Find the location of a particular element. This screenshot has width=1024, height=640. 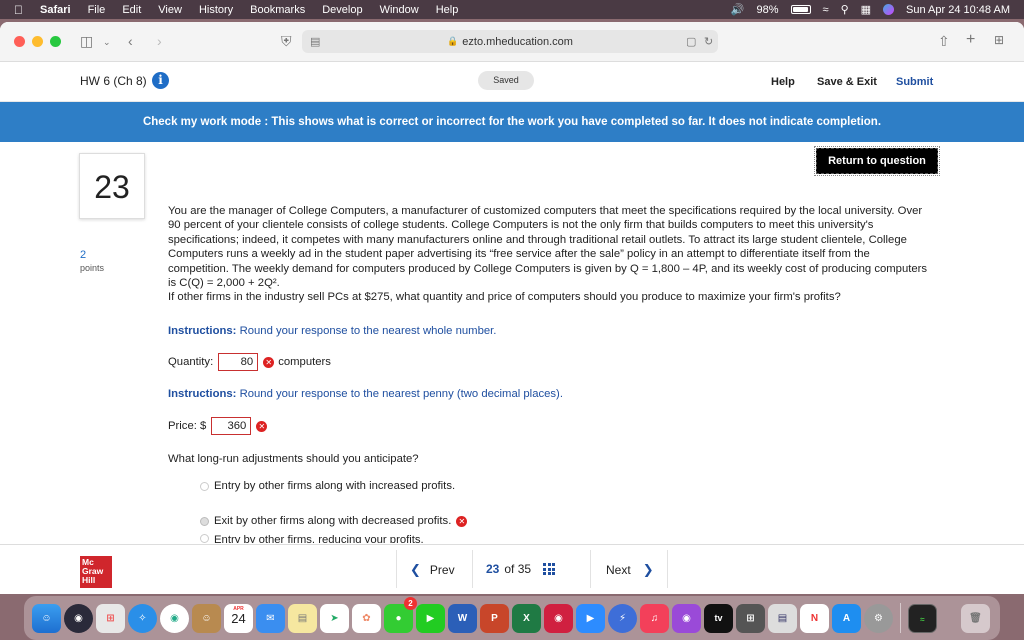

maps-icon: ➤ is located at coordinates (334, 618).